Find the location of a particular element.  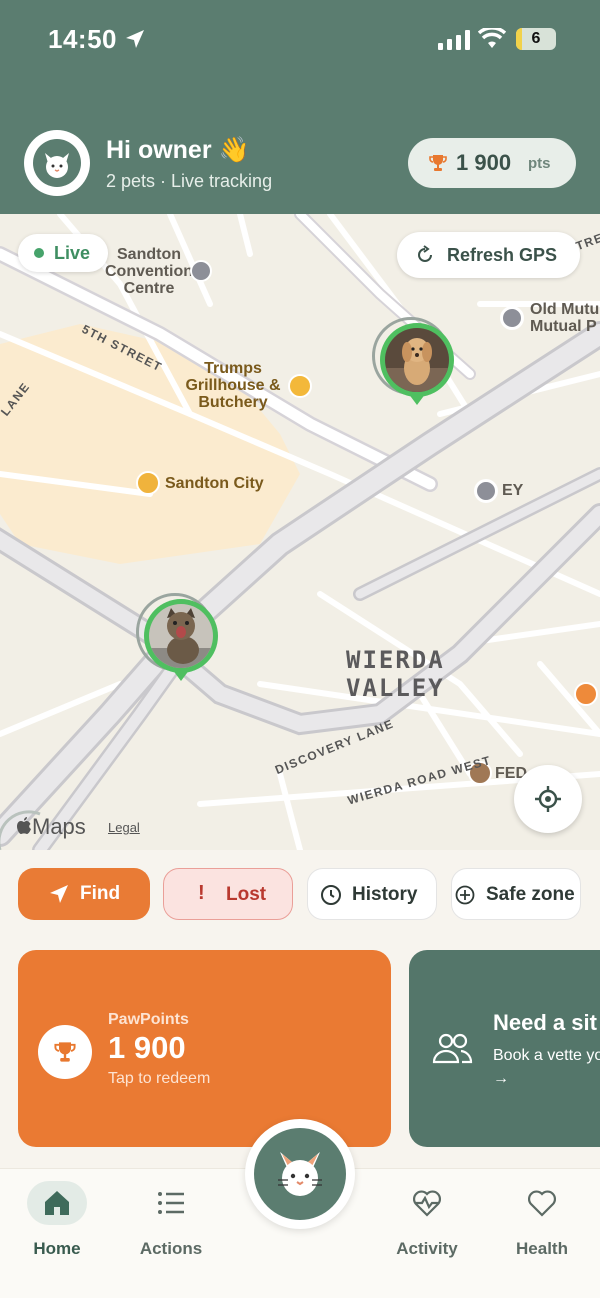

redeem-hint: Tap to redeem is located at coordinates (159, 1078).